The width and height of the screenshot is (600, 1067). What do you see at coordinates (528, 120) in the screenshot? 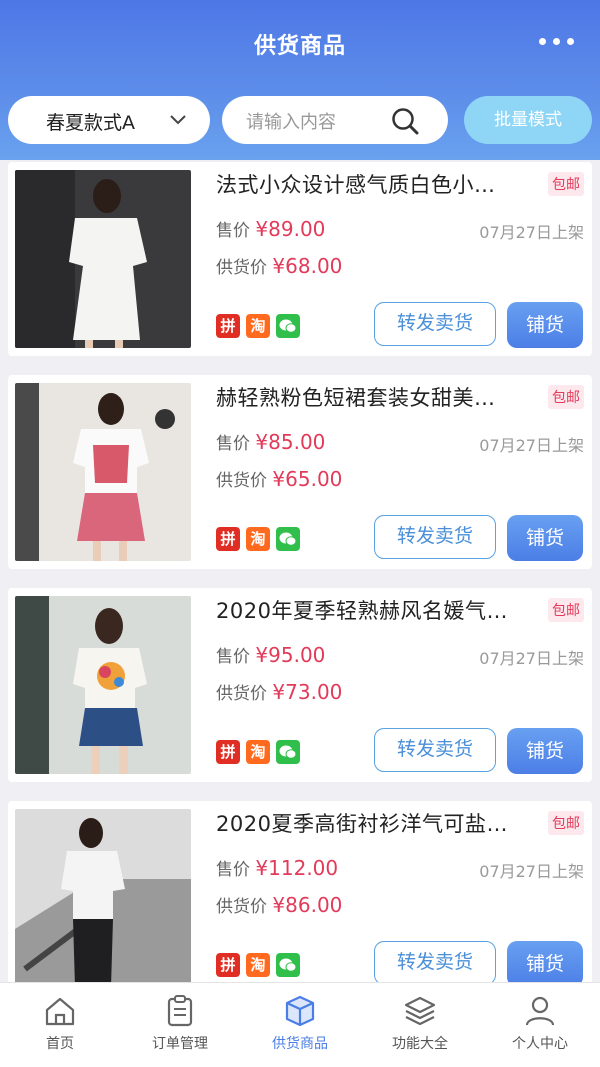
I see `batch-mode-button: 批量模式` at bounding box center [528, 120].